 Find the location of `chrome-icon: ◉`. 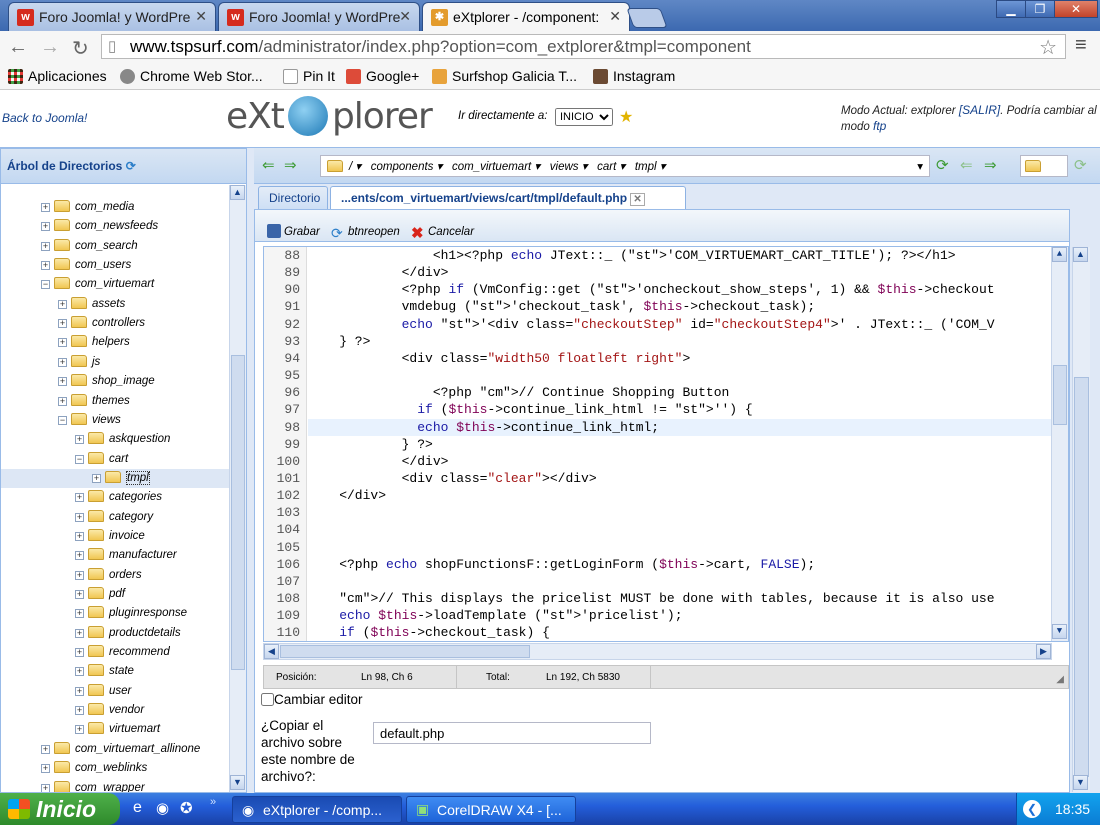

chrome-icon: ◉ is located at coordinates (162, 808).